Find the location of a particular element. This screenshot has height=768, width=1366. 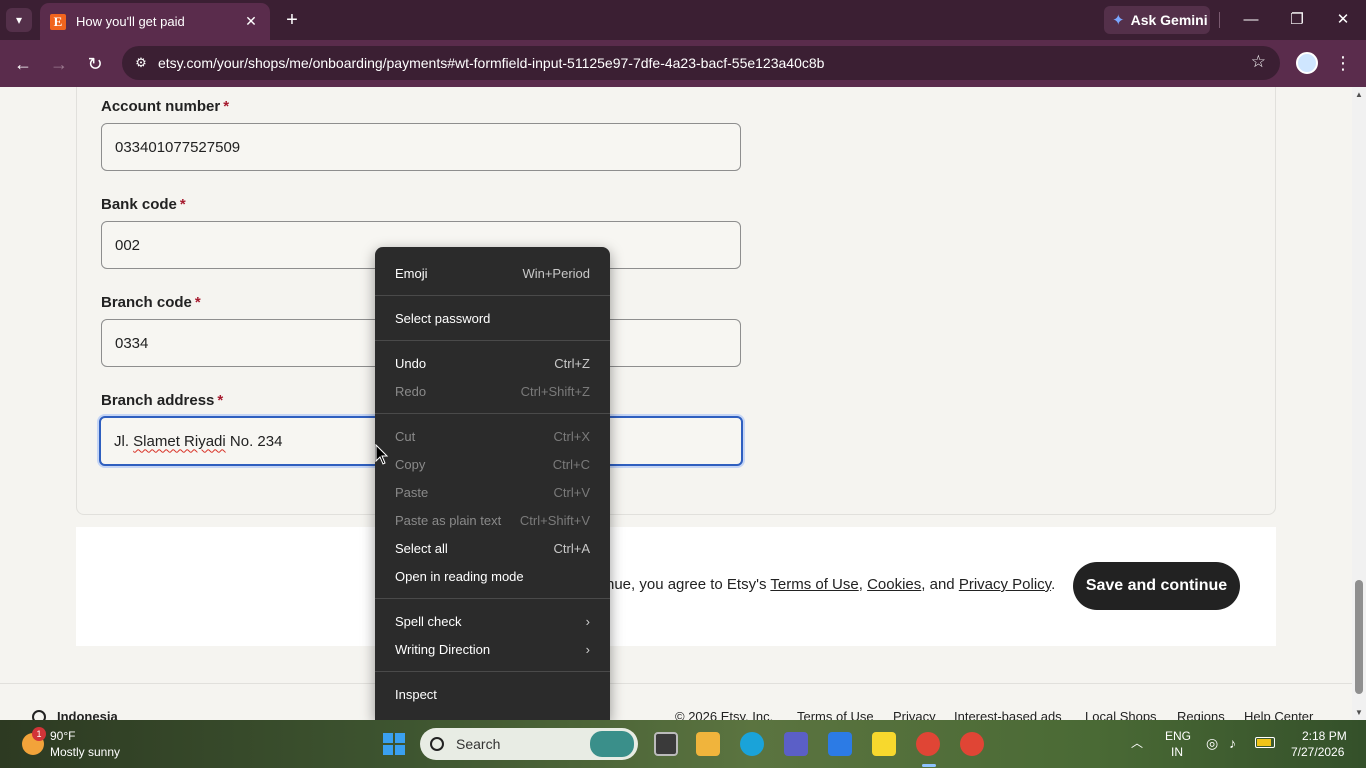

menu-shortcut: Win+Period is located at coordinates (556, 273).